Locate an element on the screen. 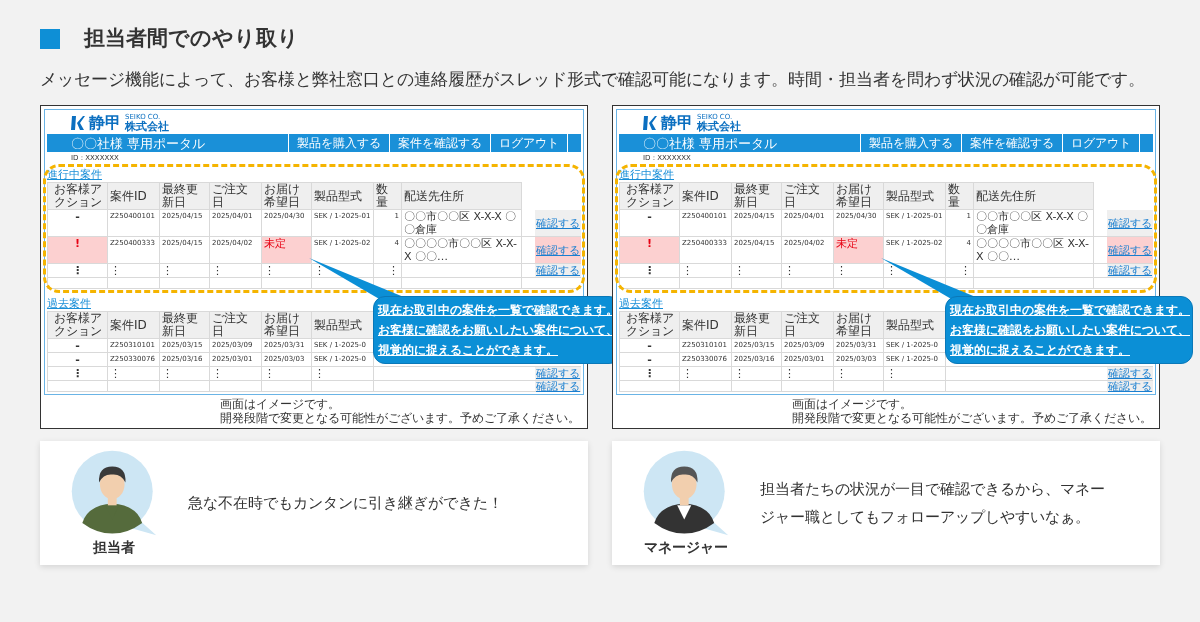 The width and height of the screenshot is (1200, 622). quote-text: 急な不在時でもカンタンに引き継ぎができた！ is located at coordinates (346, 503).